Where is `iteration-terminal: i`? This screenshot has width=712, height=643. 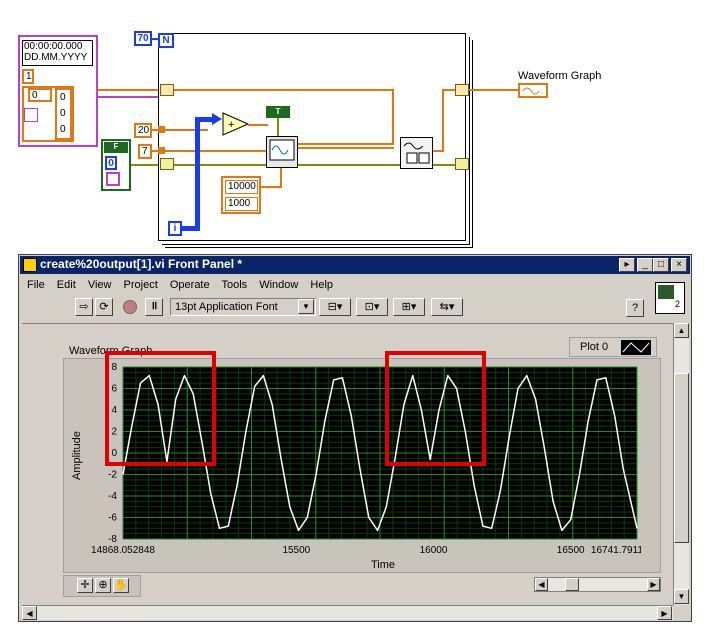
iteration-terminal: i is located at coordinates (175, 228).